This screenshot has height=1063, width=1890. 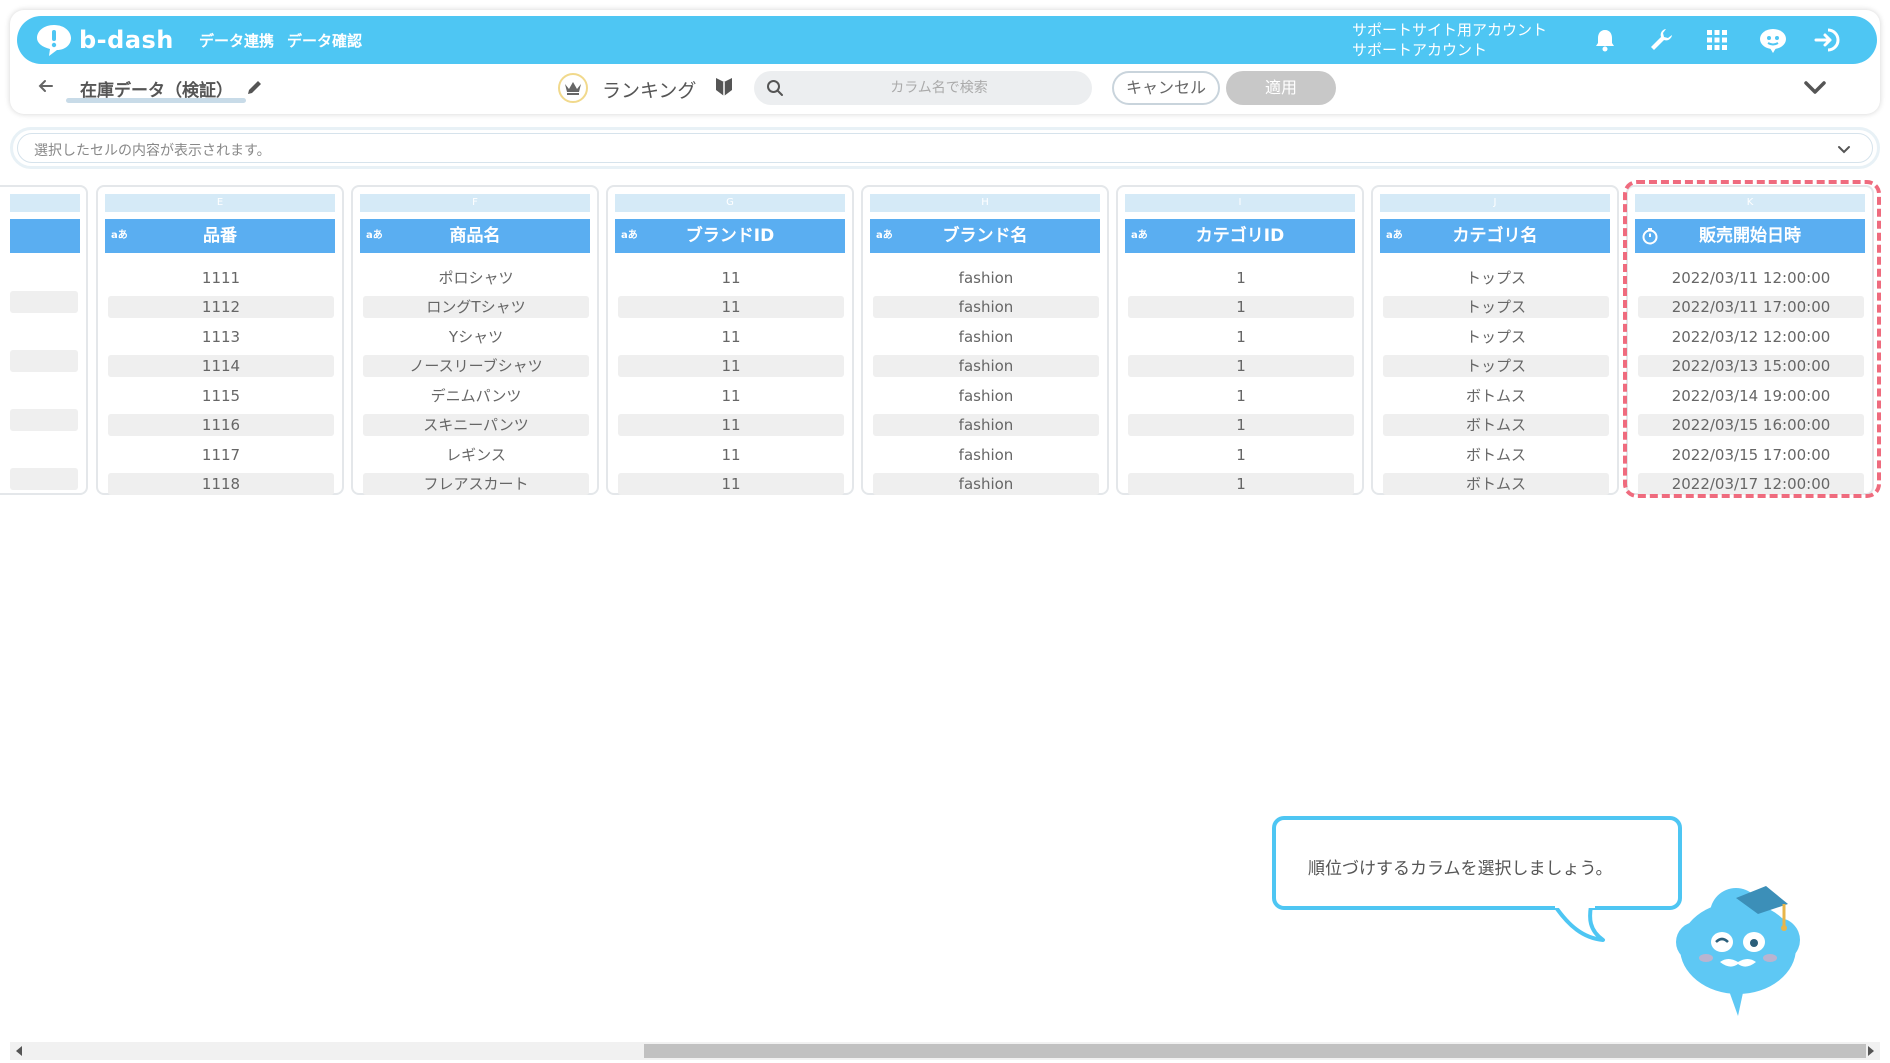 What do you see at coordinates (476, 484) in the screenshot?
I see `table-cell: フレアスカート` at bounding box center [476, 484].